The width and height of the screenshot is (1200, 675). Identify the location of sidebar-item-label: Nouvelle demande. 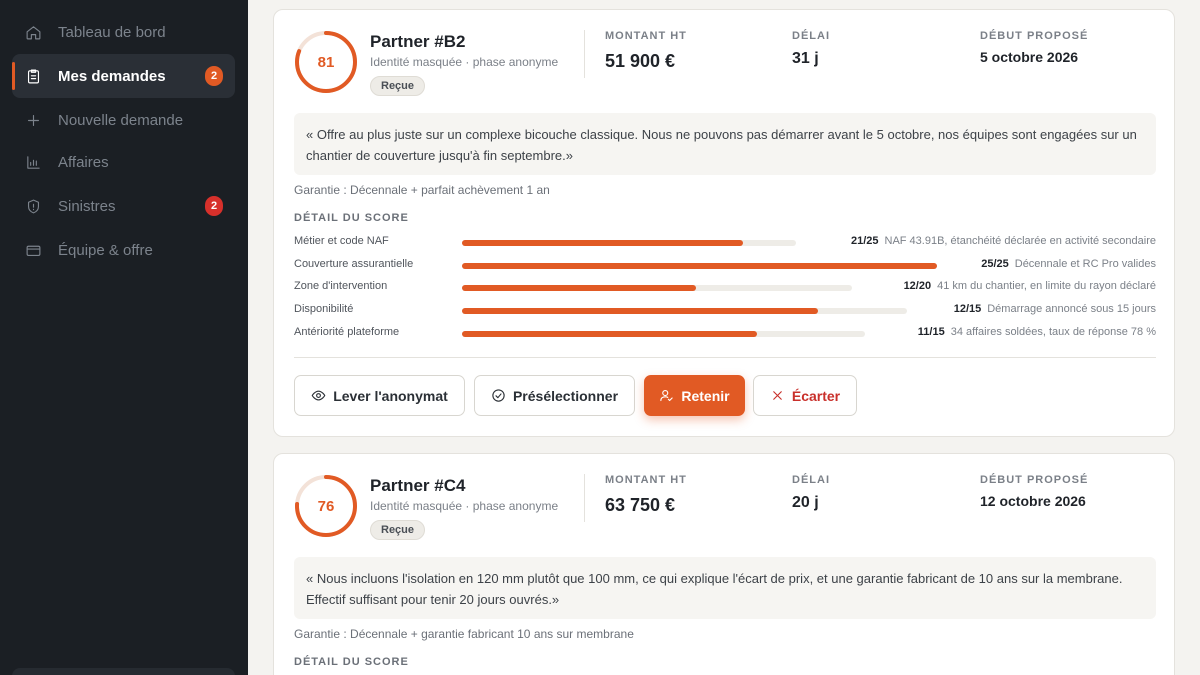
(121, 120).